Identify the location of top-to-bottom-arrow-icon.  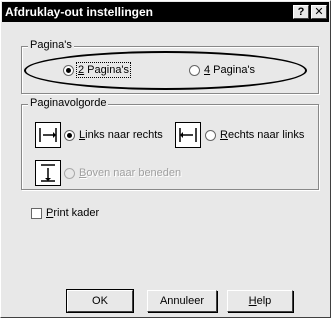
(48, 173).